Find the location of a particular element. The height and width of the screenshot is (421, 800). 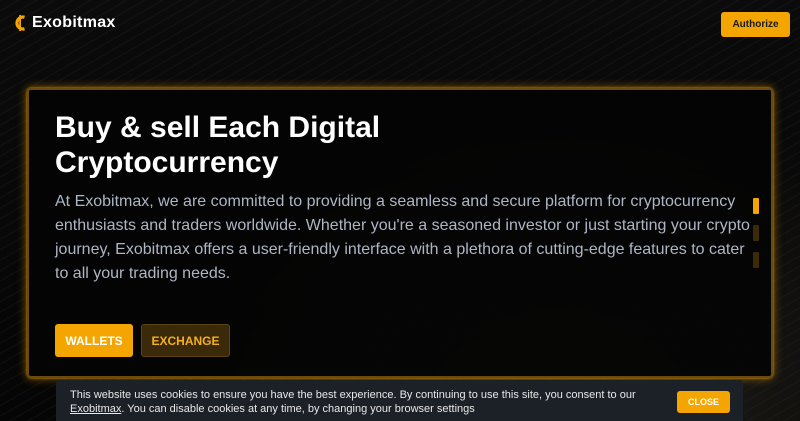

slider-indicators is located at coordinates (757, 238).